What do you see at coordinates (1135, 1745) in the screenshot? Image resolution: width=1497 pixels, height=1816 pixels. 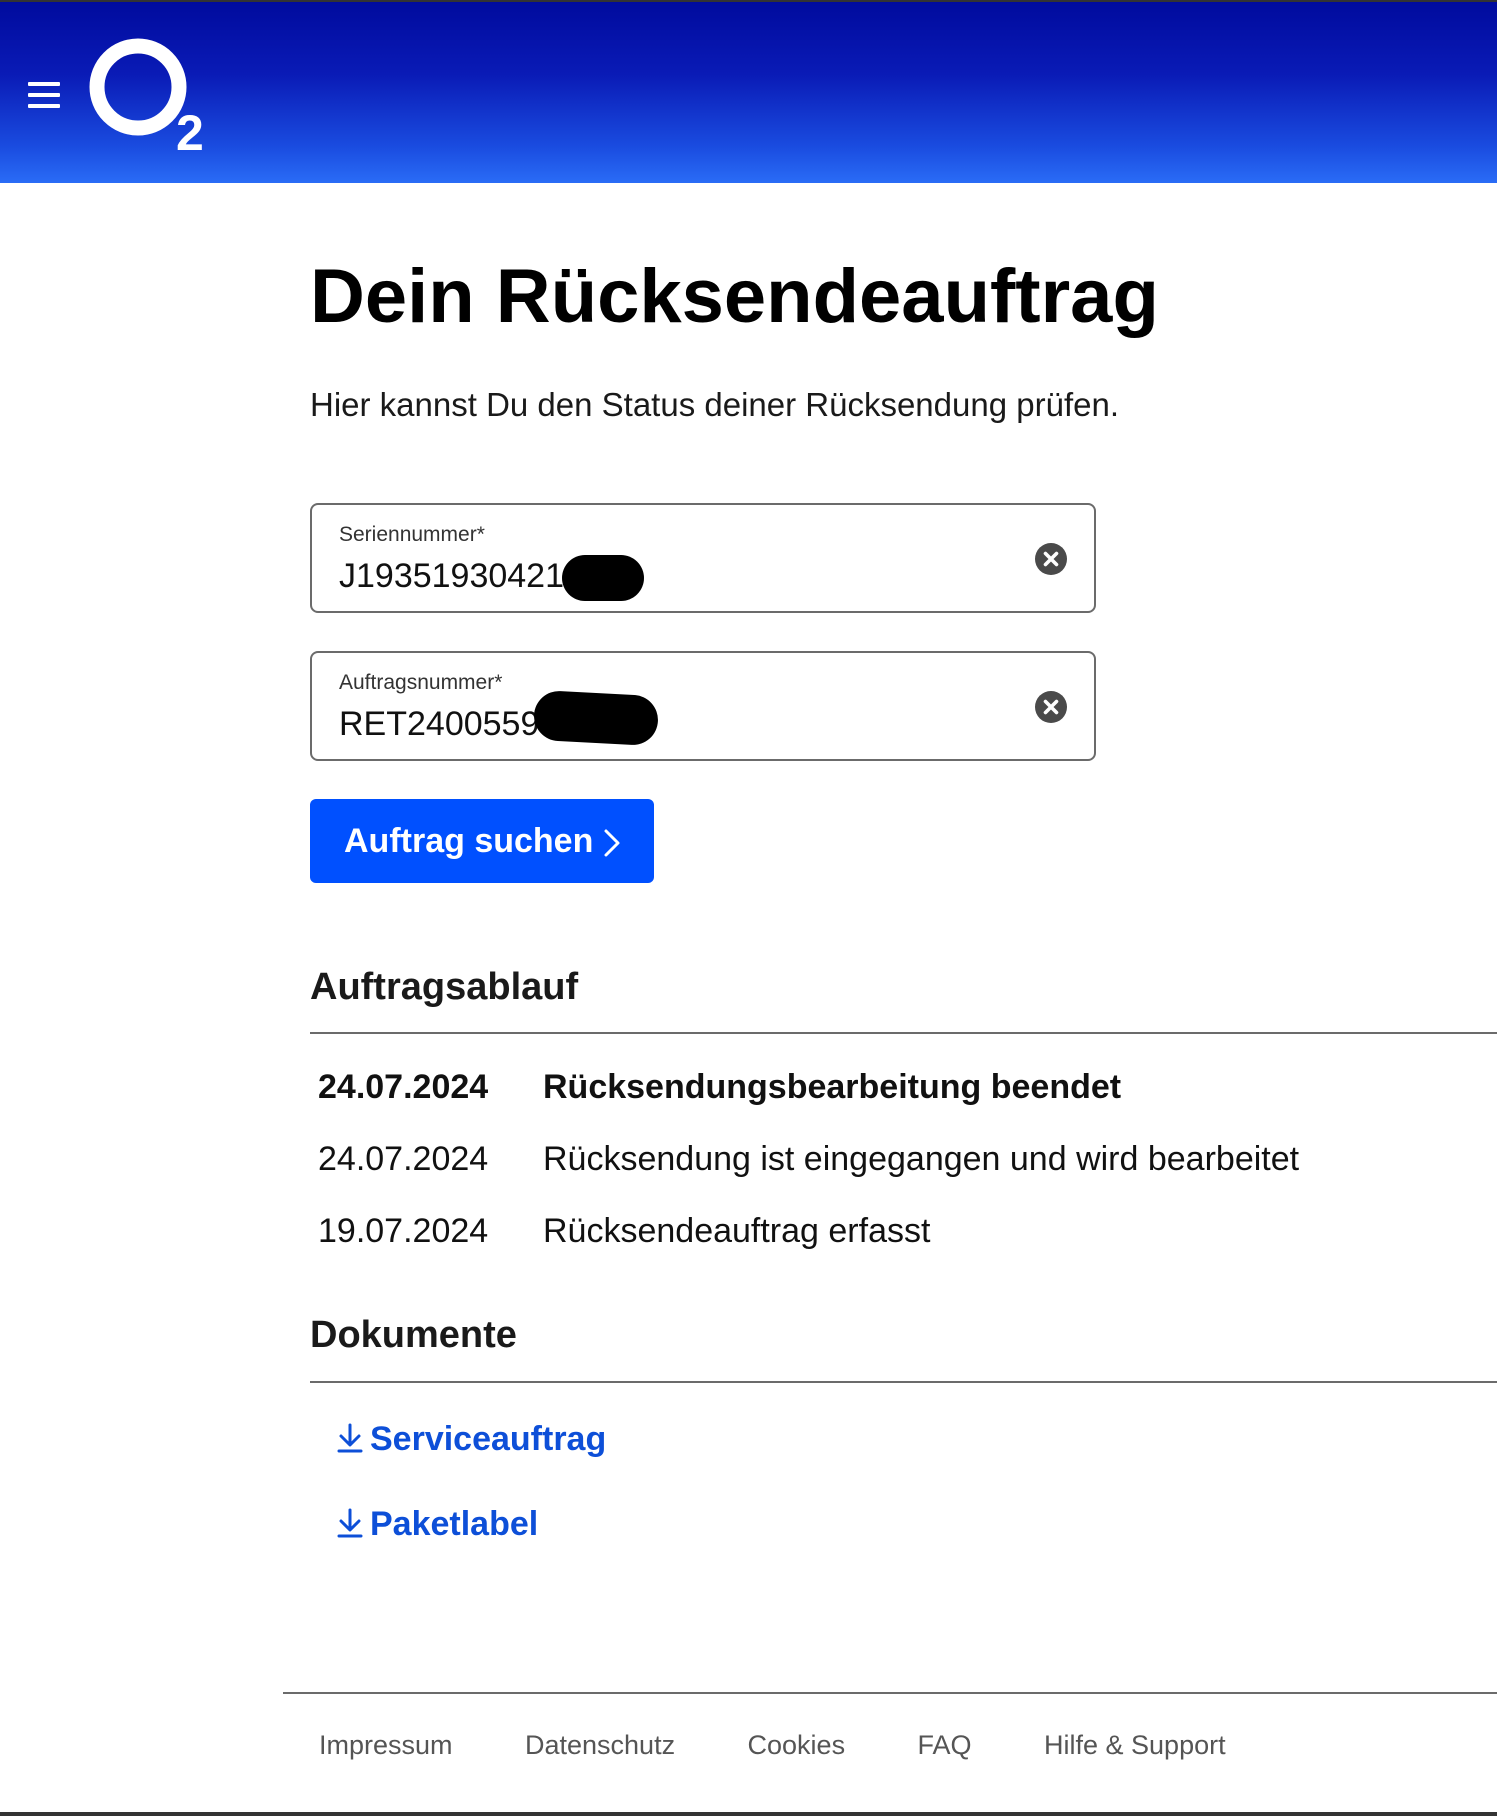 I see `footer-link-hilfe-support: Hilfe & Support` at bounding box center [1135, 1745].